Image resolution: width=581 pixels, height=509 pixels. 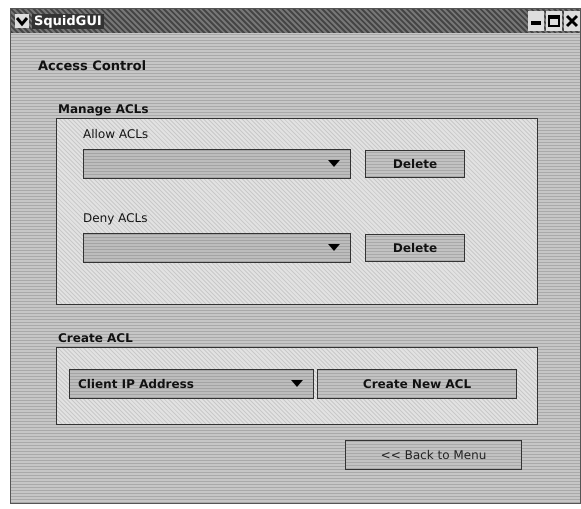 What do you see at coordinates (115, 218) in the screenshot?
I see `field-label: Deny ACLs` at bounding box center [115, 218].